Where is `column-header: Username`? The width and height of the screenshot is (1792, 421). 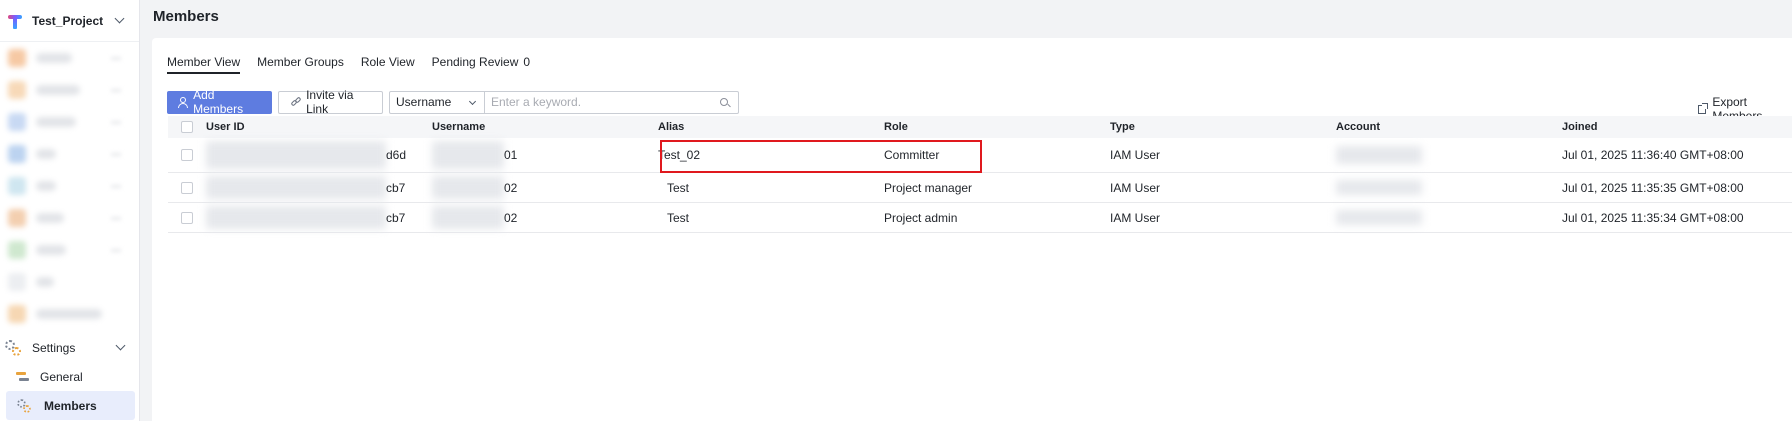
column-header: Username is located at coordinates (459, 127).